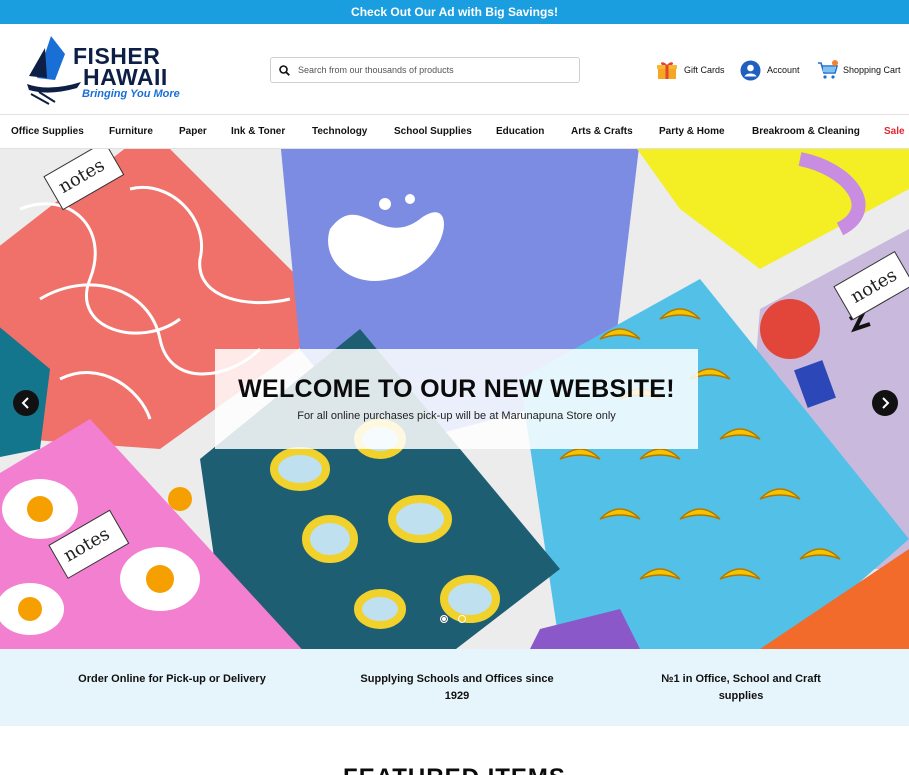 This screenshot has height=775, width=909. I want to click on featured-items-heading: FEATURED ITEMS, so click(454, 769).